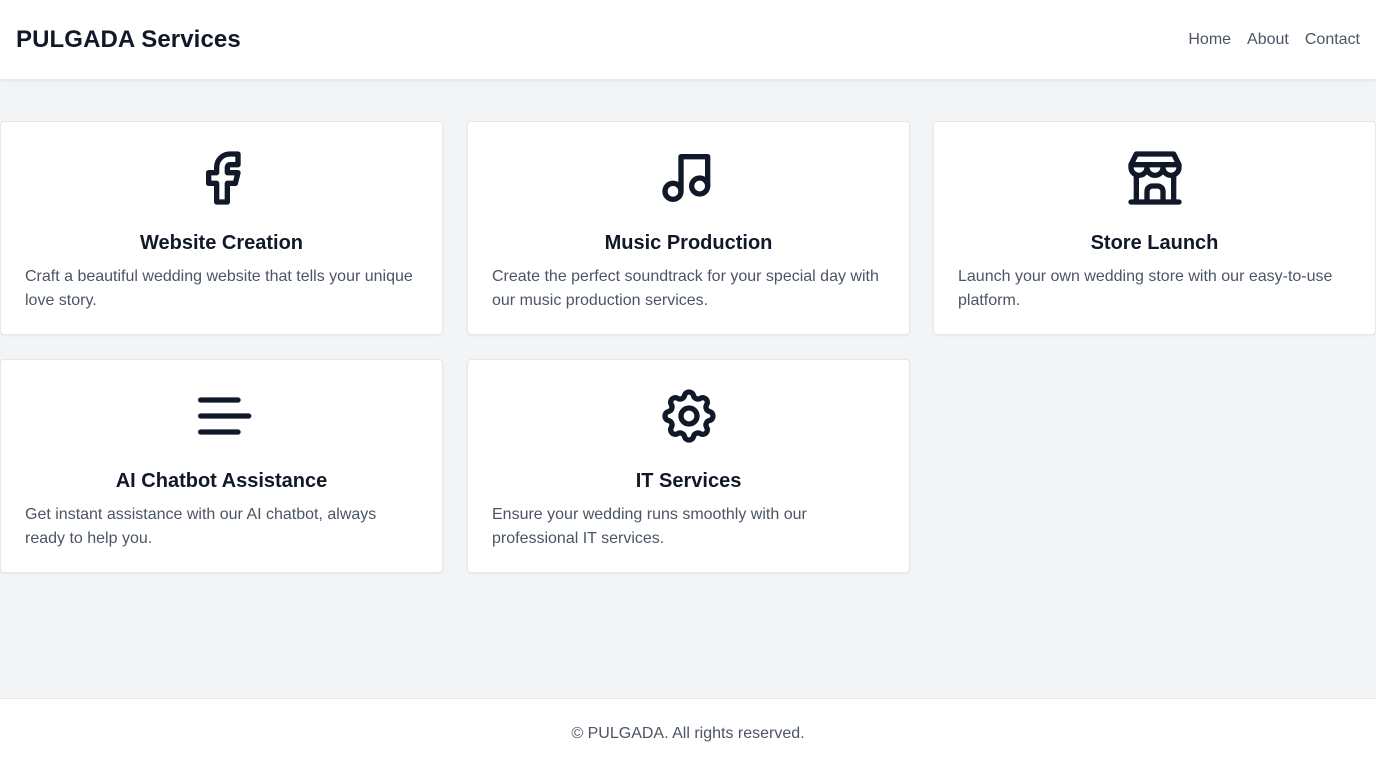  What do you see at coordinates (688, 243) in the screenshot?
I see `service-title: Music Production` at bounding box center [688, 243].